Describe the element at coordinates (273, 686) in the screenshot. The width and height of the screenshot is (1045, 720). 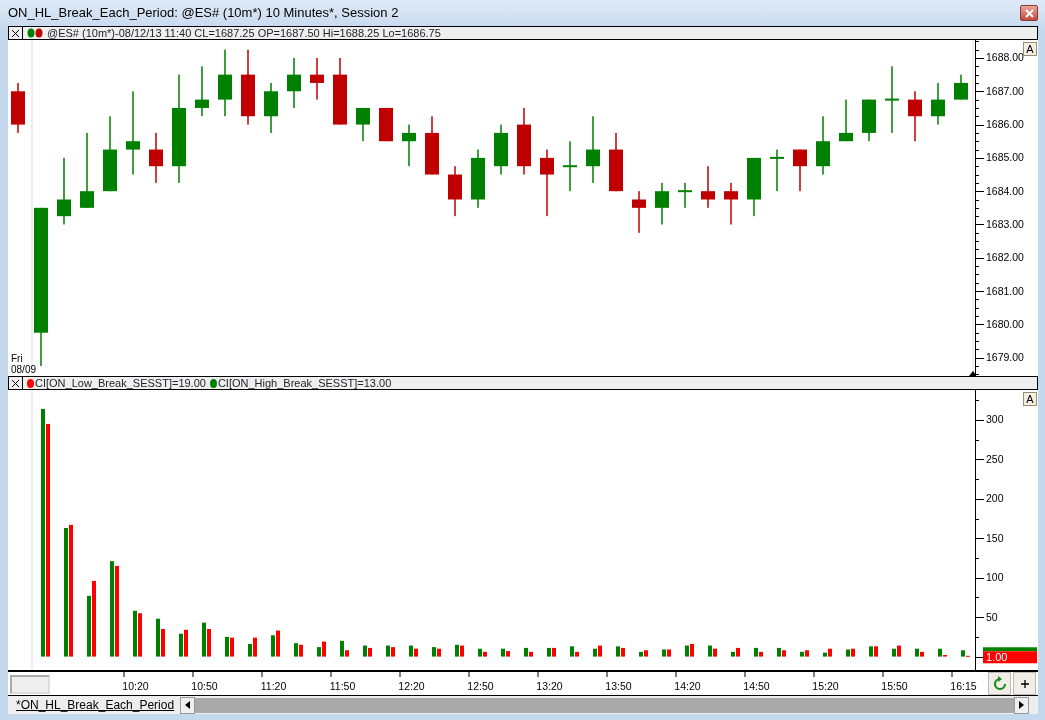
I see `time-axis-label: 11:20` at that location.